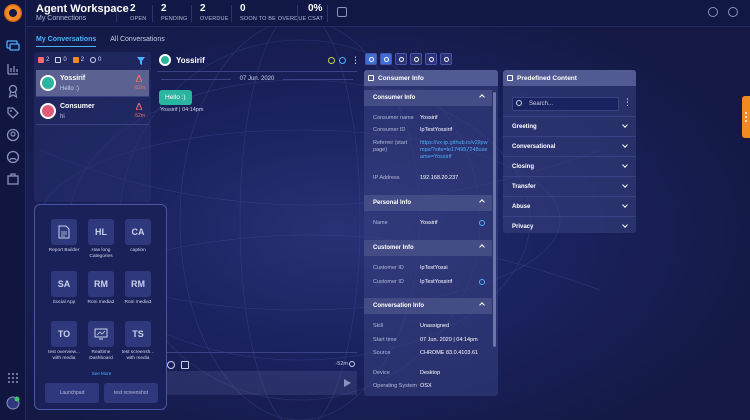 Image resolution: width=750 pixels, height=420 pixels. I want to click on consumer-info-button, so click(371, 59).